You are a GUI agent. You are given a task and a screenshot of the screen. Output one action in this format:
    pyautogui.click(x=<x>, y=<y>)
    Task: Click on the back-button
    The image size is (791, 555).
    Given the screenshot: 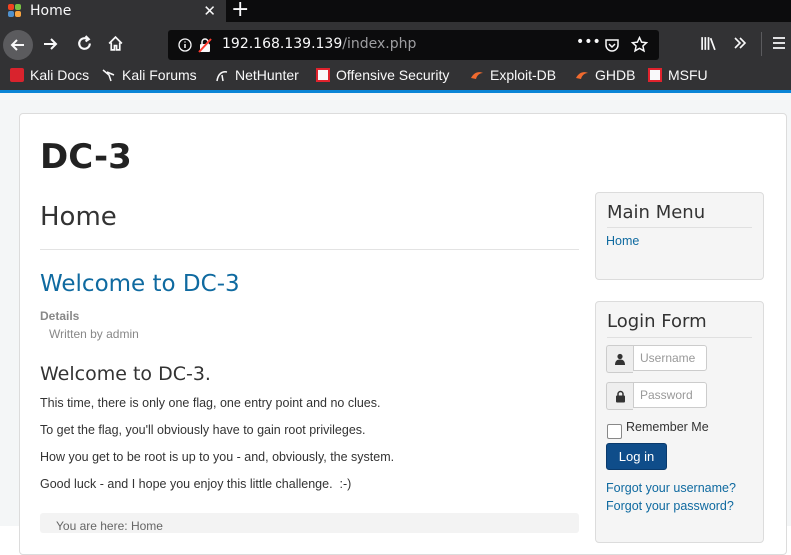 What is the action you would take?
    pyautogui.click(x=18, y=45)
    